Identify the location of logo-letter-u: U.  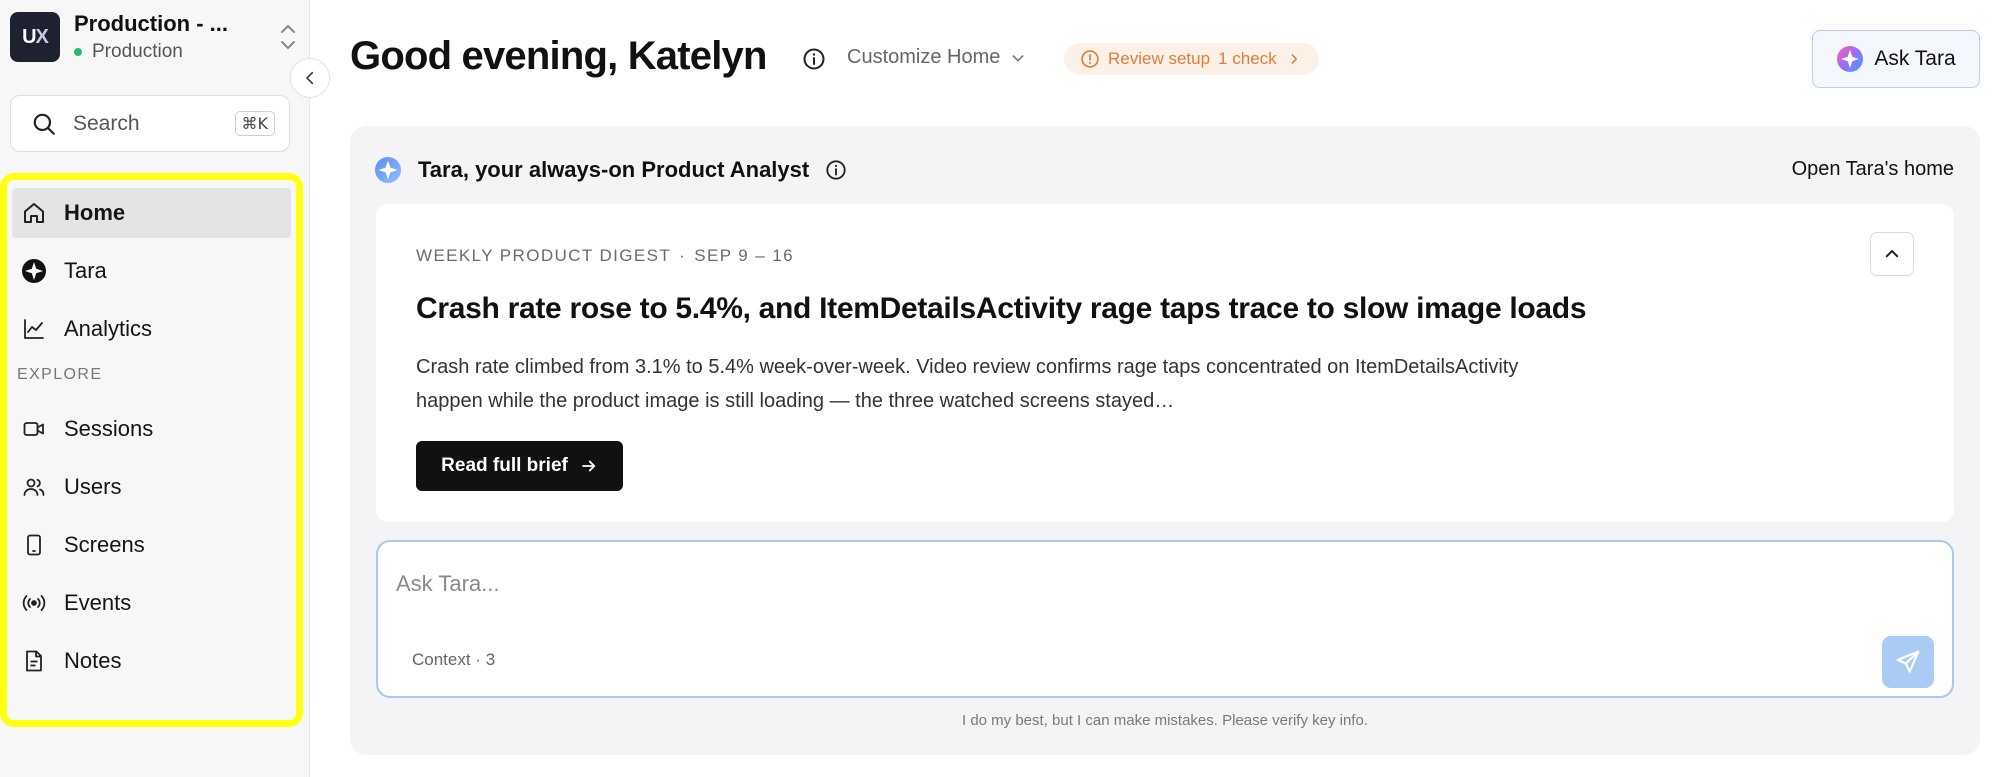
(29, 36).